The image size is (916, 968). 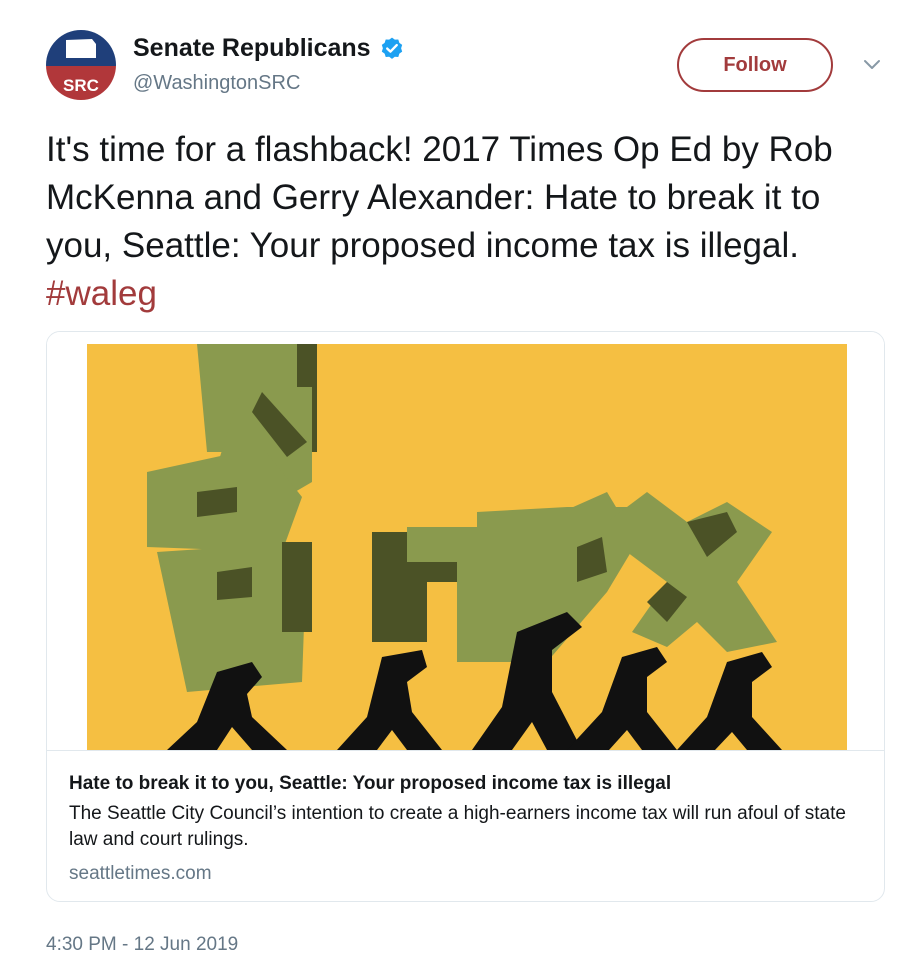 I want to click on hashtag-link: #waleg, so click(x=101, y=293).